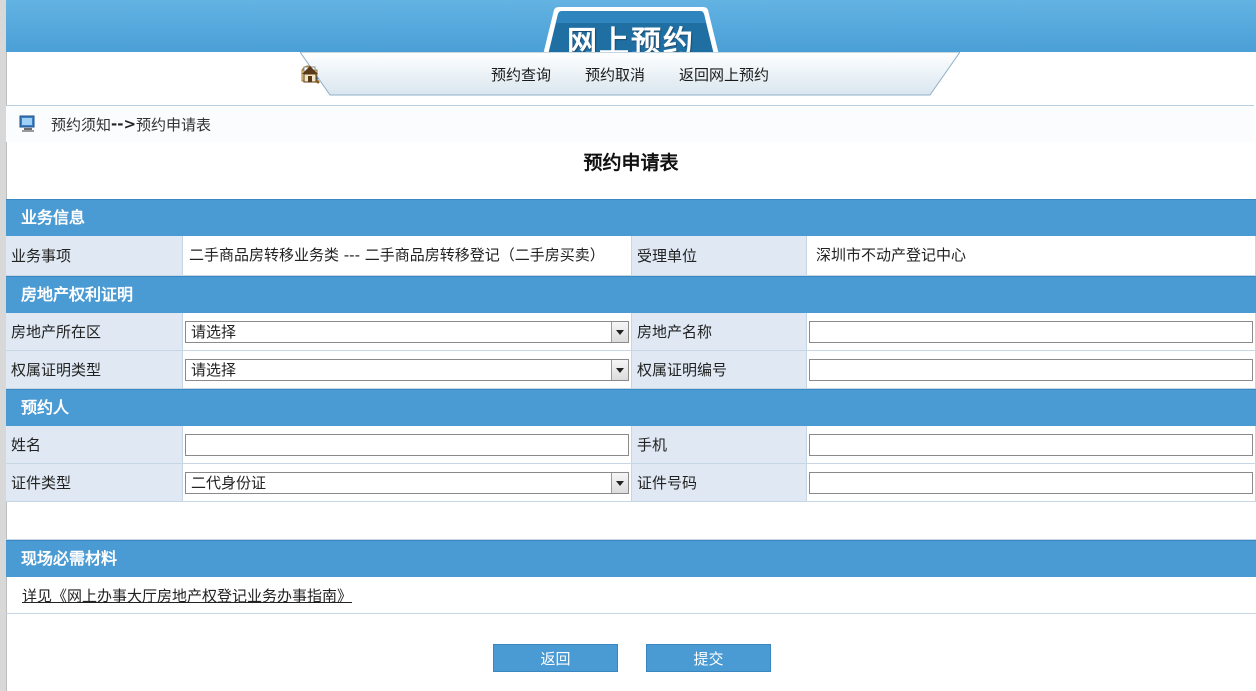 This screenshot has height=691, width=1256. I want to click on phone-label: 手机, so click(719, 444).